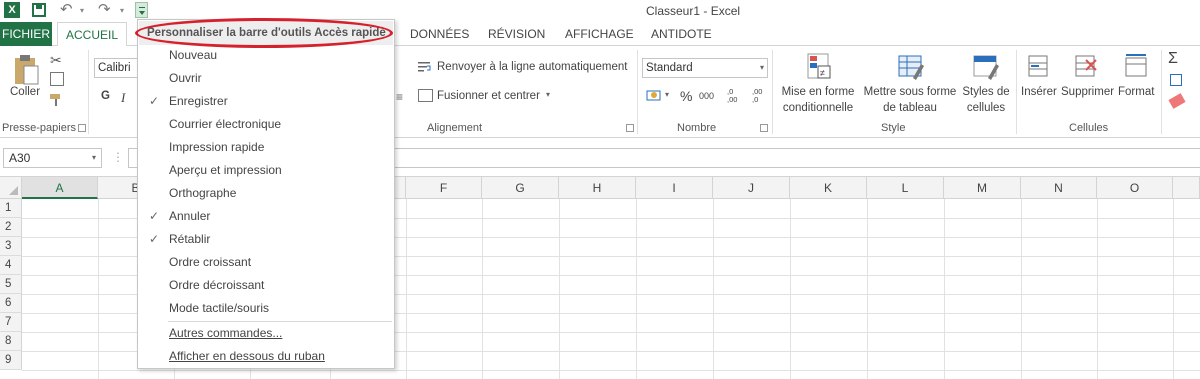 Image resolution: width=1200 pixels, height=379 pixels. What do you see at coordinates (116, 68) in the screenshot?
I see `font-name-combo: Calibri` at bounding box center [116, 68].